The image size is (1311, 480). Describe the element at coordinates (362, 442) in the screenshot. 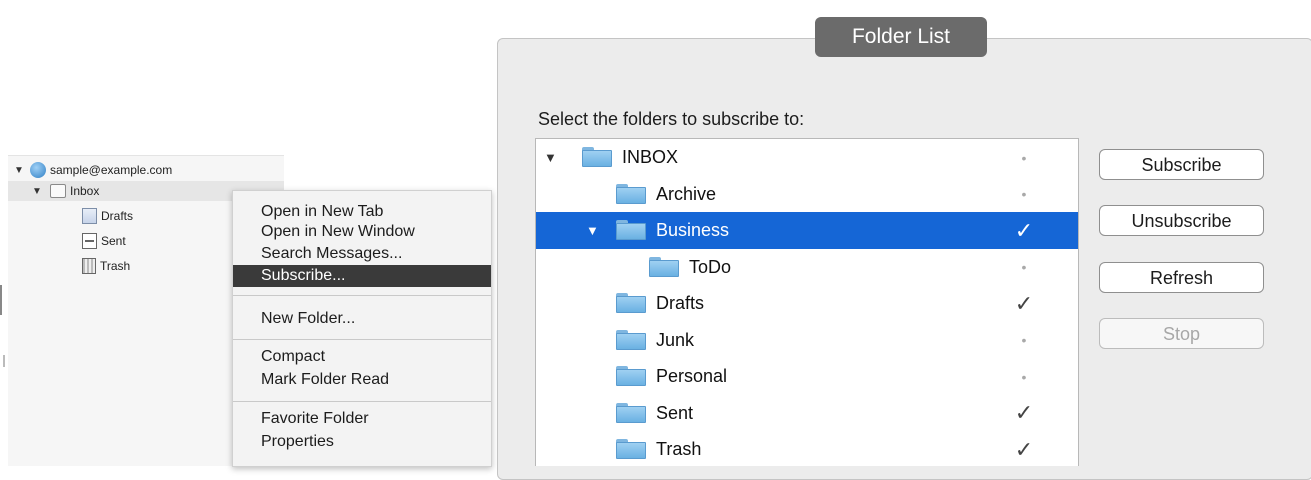

I see `menu-item-properties: Properties` at that location.